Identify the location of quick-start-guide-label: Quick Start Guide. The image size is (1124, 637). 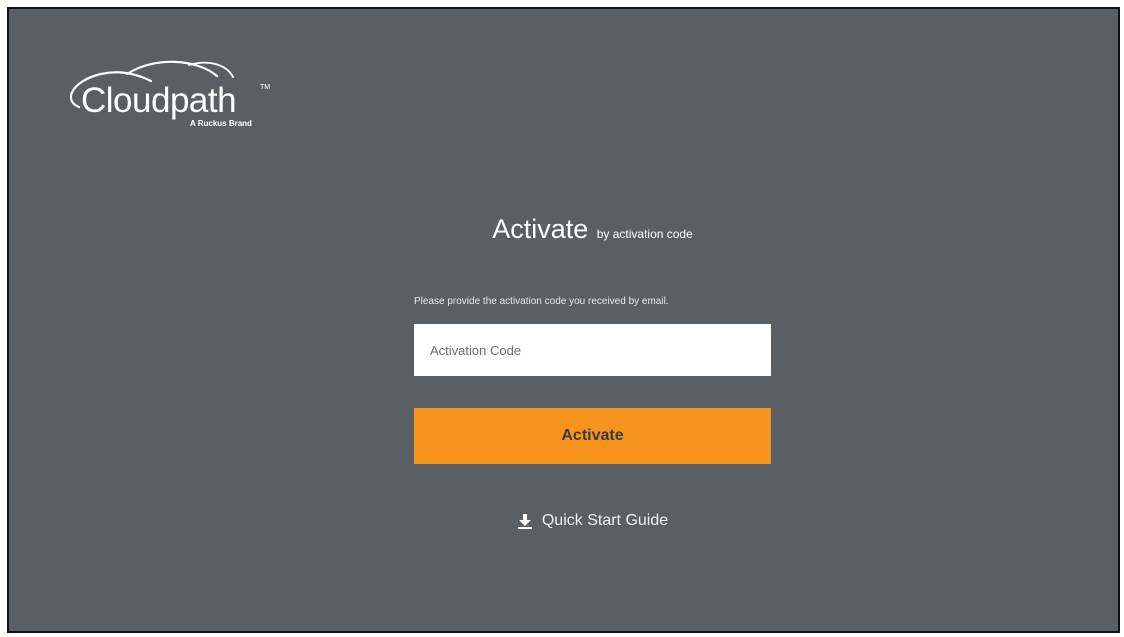
(605, 520).